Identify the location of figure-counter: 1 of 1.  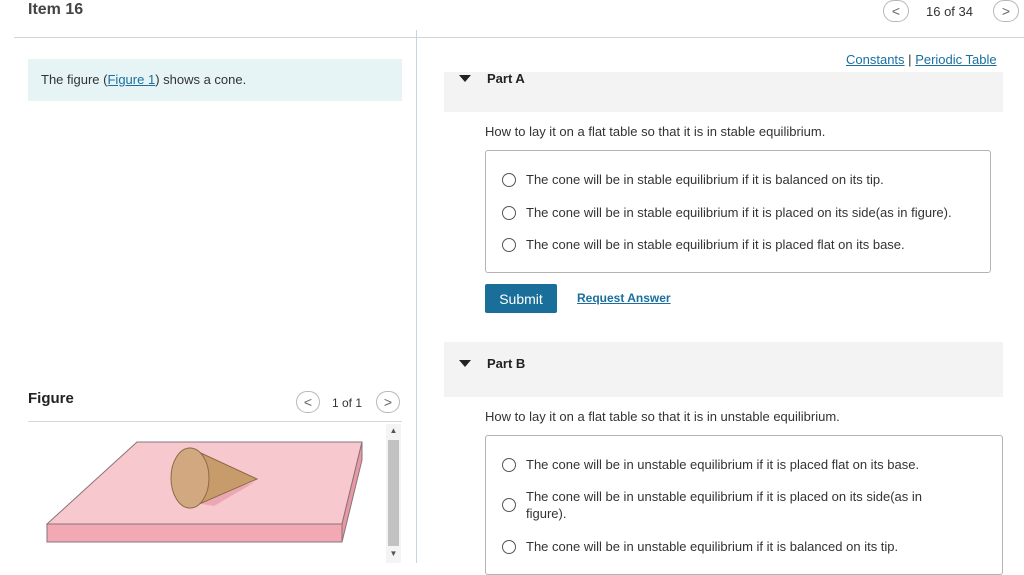
(347, 403).